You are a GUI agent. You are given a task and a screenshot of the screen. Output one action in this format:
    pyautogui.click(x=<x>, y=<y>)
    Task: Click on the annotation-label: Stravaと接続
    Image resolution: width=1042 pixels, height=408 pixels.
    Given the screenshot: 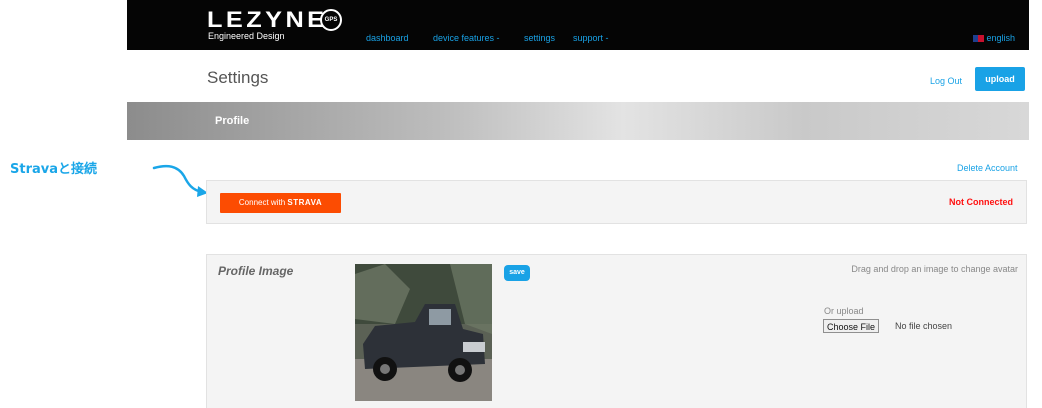 What is the action you would take?
    pyautogui.click(x=54, y=169)
    